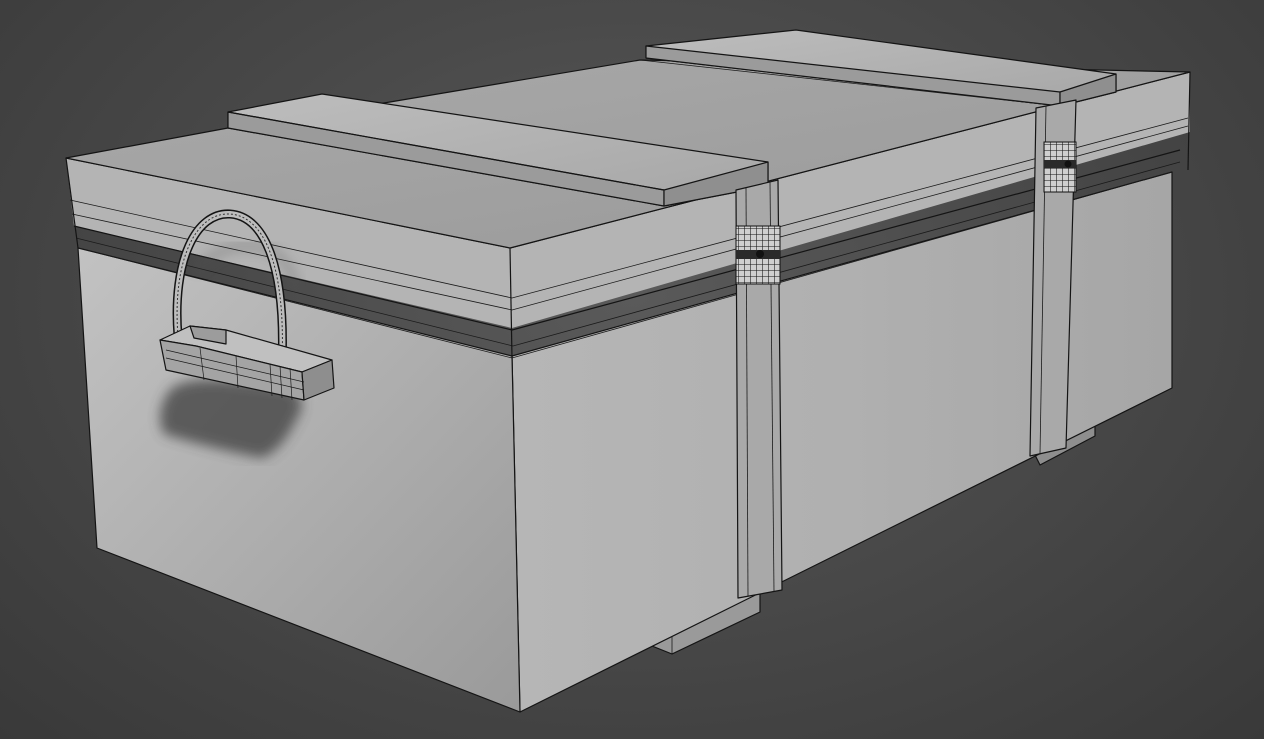 The width and height of the screenshot is (1264, 739). I want to click on latch-left, so click(758, 255).